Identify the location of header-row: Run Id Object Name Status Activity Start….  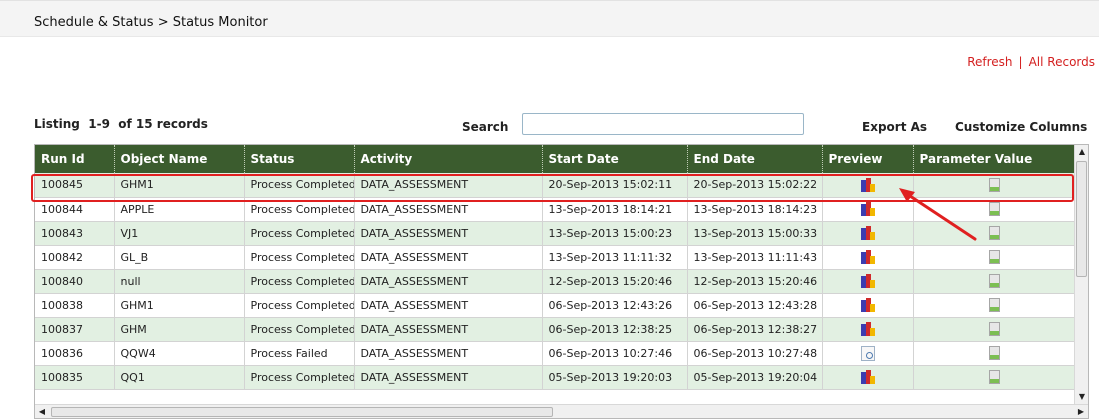
(555, 159).